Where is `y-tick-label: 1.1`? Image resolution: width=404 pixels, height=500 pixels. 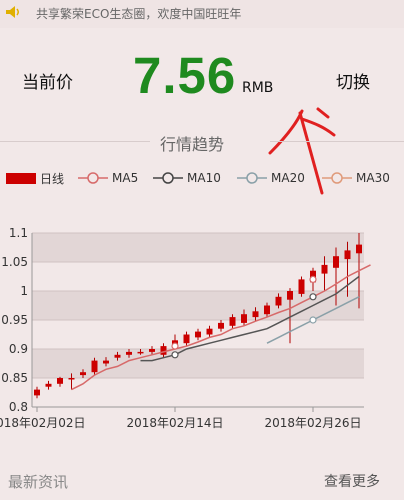
y-tick-label: 1.1 is located at coordinates (18, 233).